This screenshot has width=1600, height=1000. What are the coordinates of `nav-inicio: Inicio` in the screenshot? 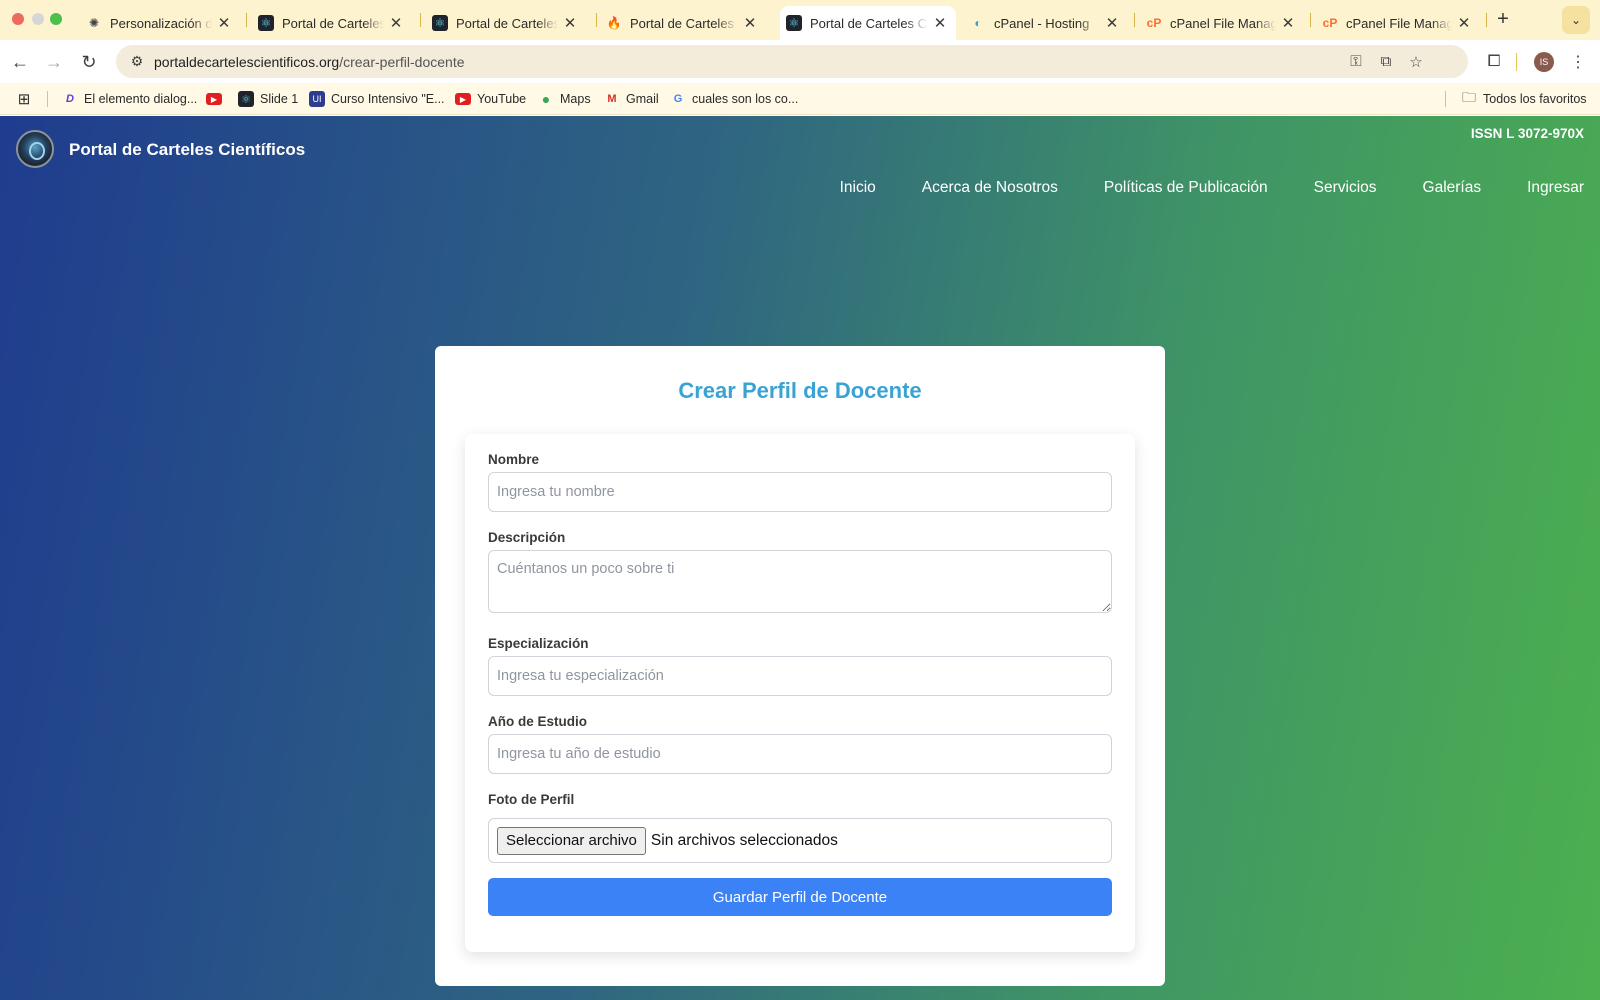 It's located at (858, 188).